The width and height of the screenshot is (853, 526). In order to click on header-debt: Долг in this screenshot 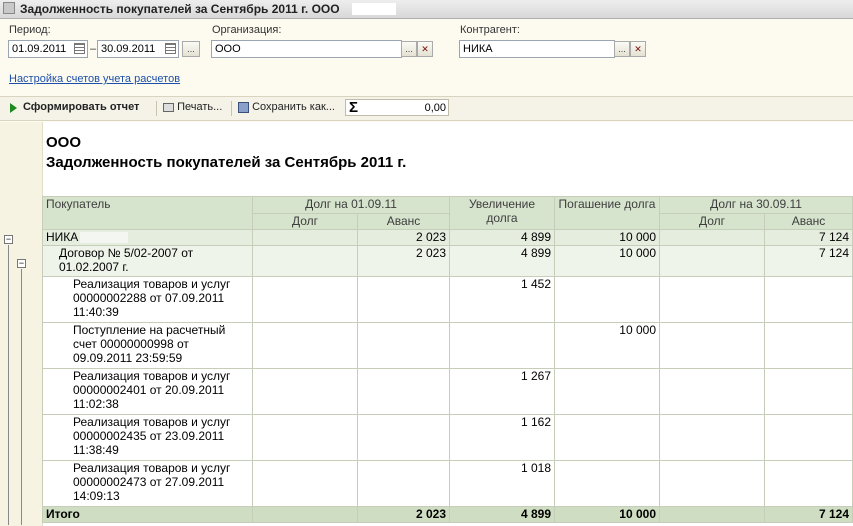, I will do `click(712, 221)`.